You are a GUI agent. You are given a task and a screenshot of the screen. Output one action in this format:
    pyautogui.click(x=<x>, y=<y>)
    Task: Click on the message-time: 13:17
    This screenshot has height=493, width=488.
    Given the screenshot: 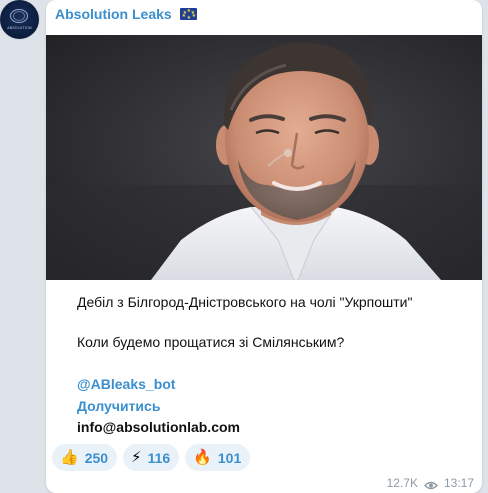 What is the action you would take?
    pyautogui.click(x=458, y=483)
    